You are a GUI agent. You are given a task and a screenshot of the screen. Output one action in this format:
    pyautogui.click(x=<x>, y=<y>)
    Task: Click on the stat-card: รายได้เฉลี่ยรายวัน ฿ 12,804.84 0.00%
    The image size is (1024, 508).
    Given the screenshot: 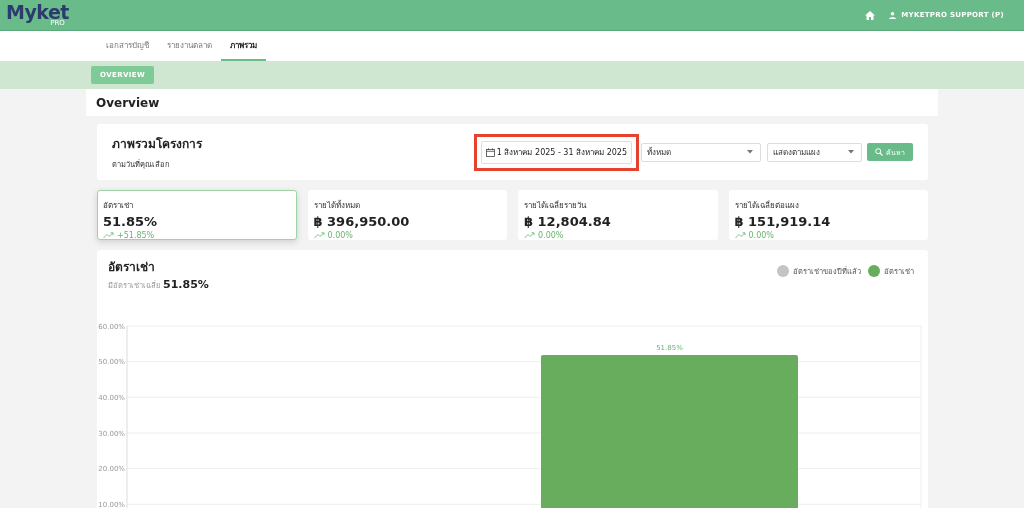 What is the action you would take?
    pyautogui.click(x=618, y=215)
    